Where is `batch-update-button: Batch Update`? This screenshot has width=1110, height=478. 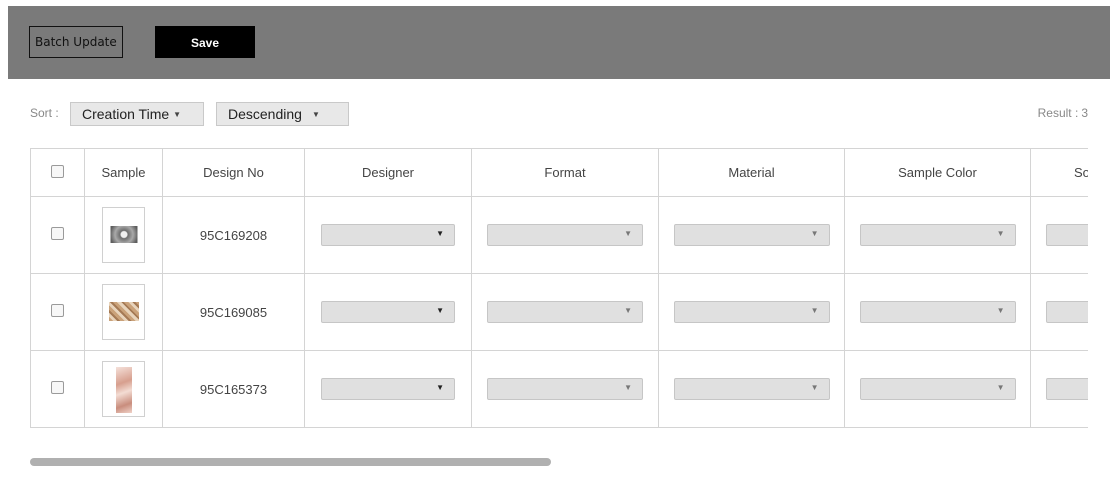 batch-update-button: Batch Update is located at coordinates (76, 42).